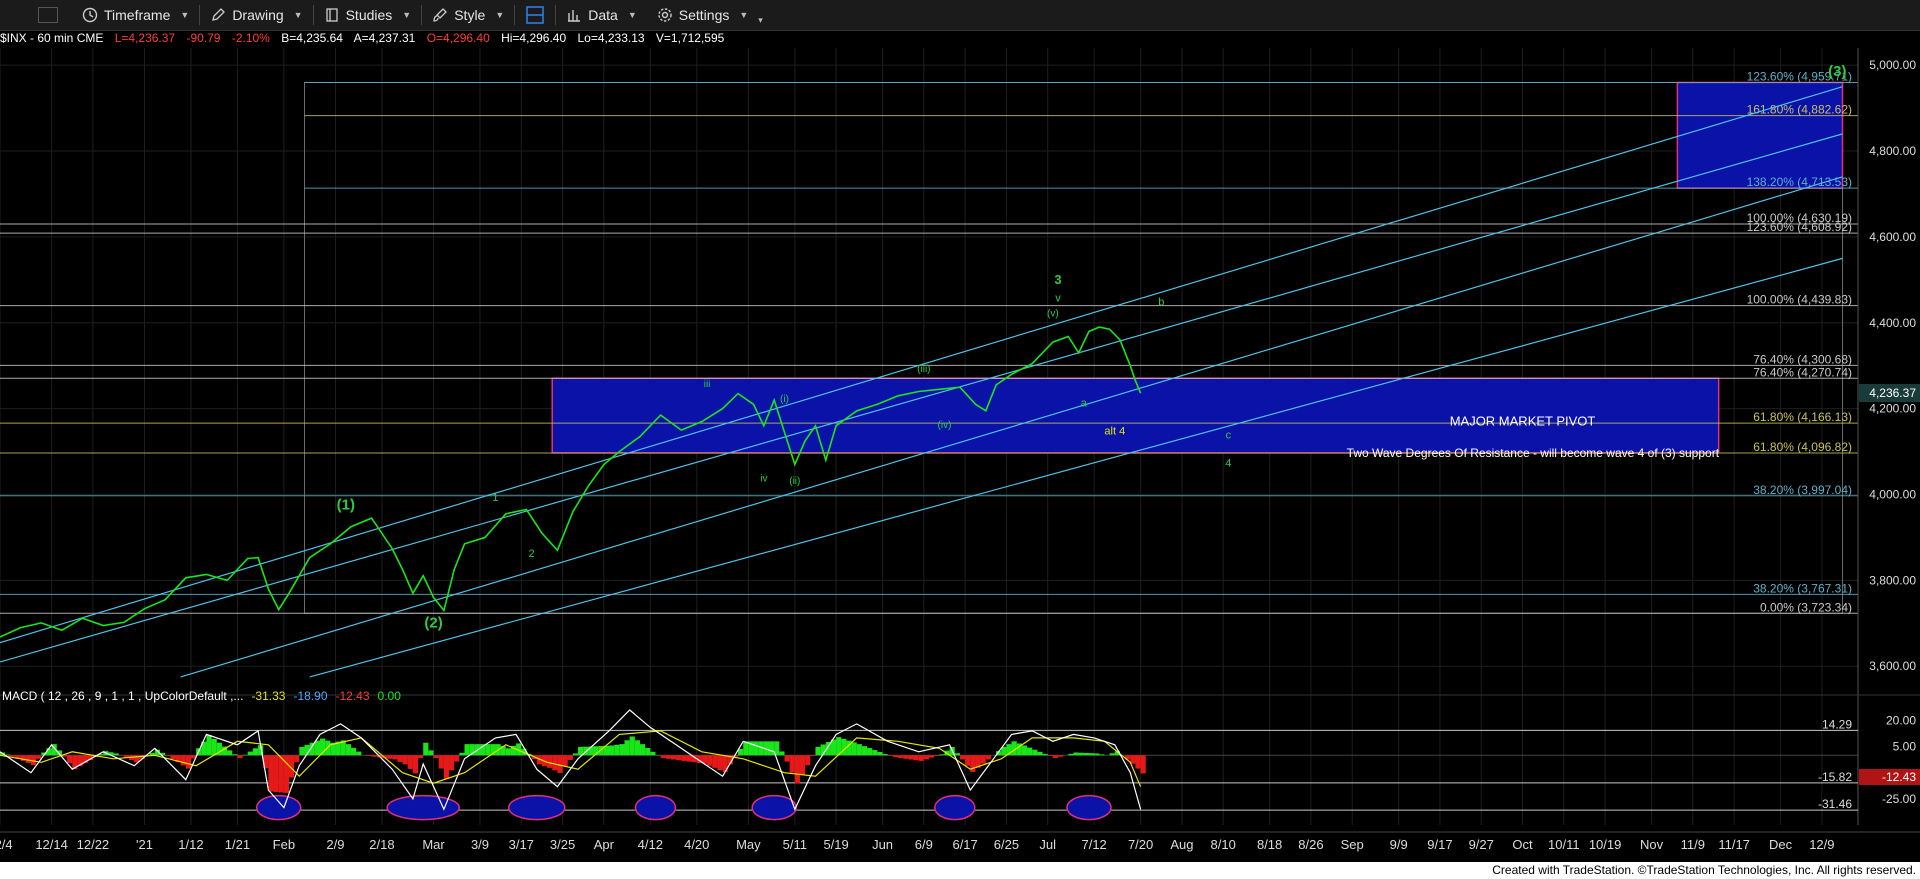 The image size is (1920, 879). Describe the element at coordinates (1605, 844) in the screenshot. I see `time-axis-tick: 10/19` at that location.